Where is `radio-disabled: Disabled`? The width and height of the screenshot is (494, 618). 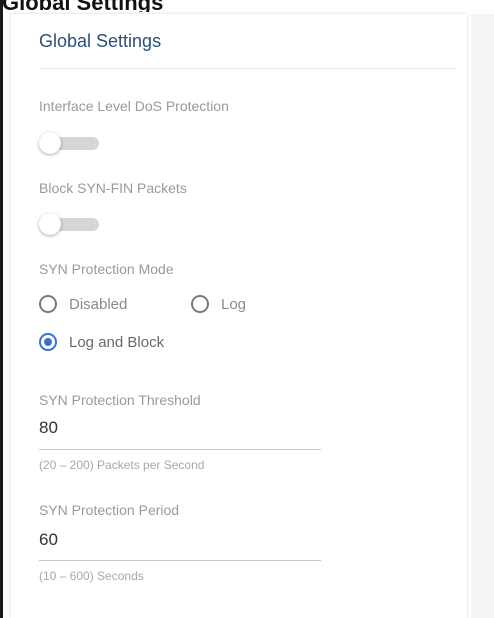 radio-disabled: Disabled is located at coordinates (83, 304).